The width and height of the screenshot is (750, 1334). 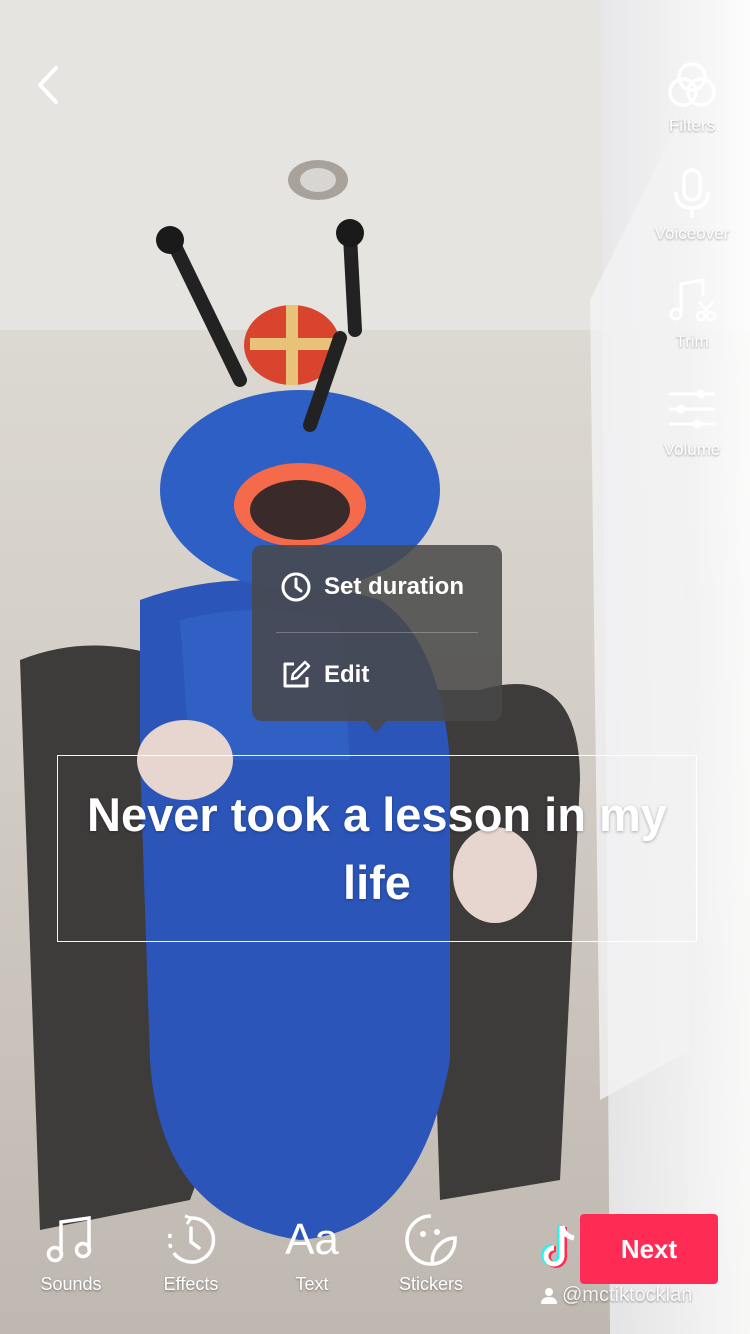 I want to click on volume-button: Volume, so click(x=692, y=421).